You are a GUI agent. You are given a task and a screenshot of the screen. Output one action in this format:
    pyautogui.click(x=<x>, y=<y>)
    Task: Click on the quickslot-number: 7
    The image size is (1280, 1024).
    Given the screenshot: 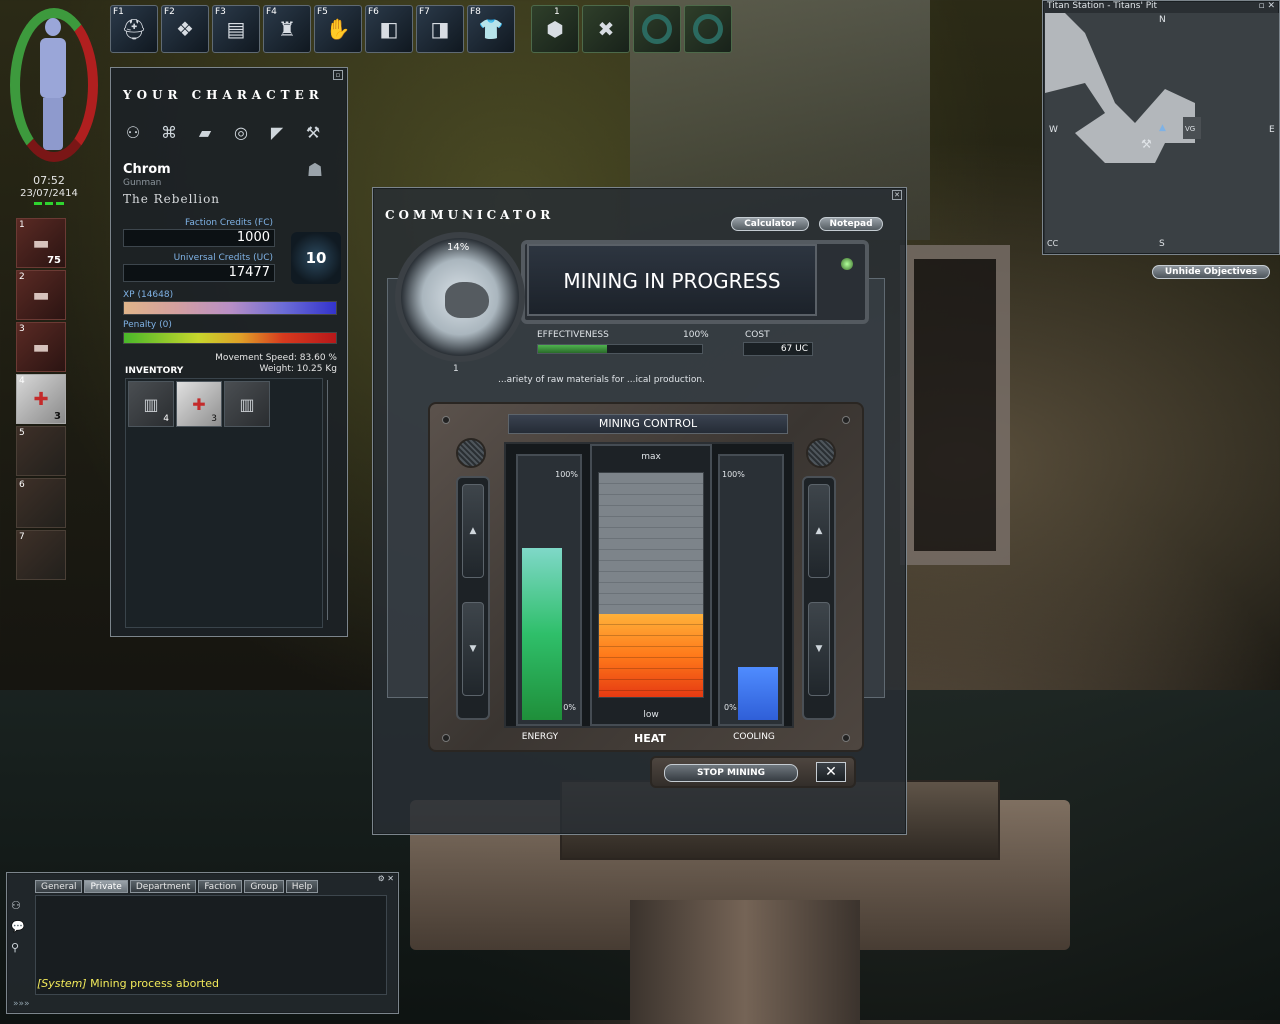 What is the action you would take?
    pyautogui.click(x=22, y=537)
    